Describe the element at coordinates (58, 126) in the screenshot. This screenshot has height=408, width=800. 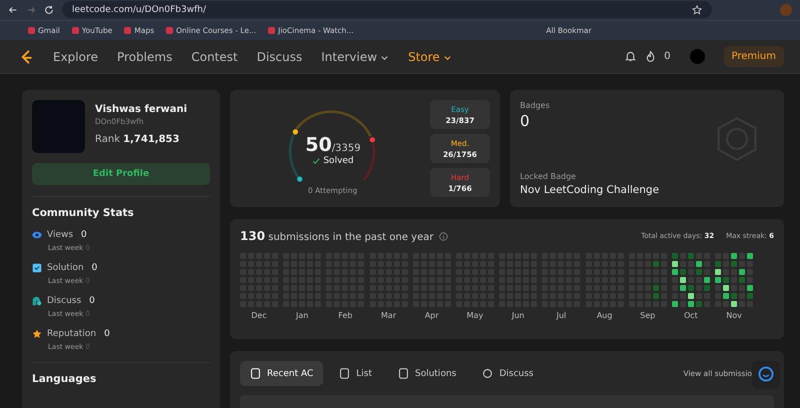
I see `photo-placeholder` at that location.